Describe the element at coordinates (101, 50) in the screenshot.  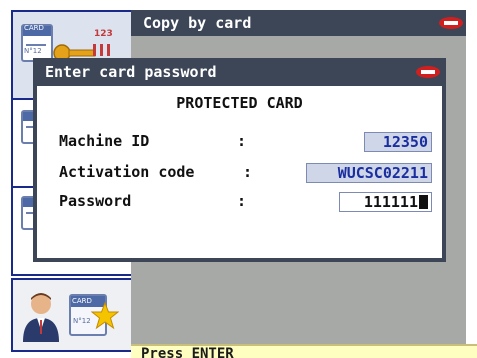
I see `bars-icon` at that location.